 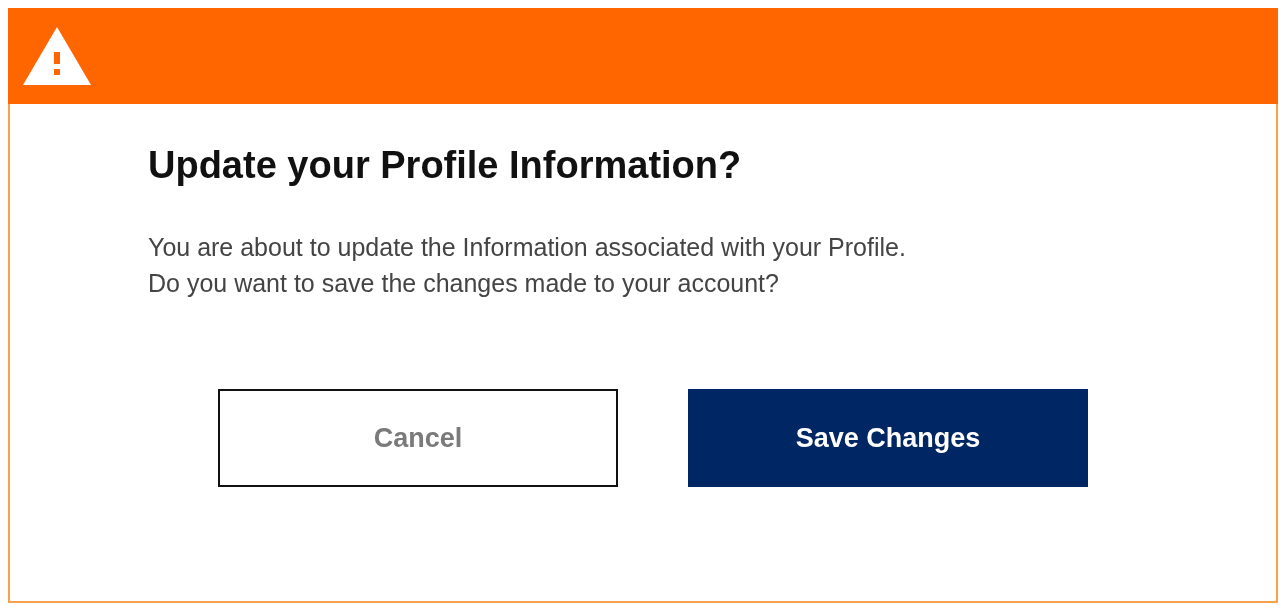 I want to click on save-button: Save Changes, so click(x=888, y=438).